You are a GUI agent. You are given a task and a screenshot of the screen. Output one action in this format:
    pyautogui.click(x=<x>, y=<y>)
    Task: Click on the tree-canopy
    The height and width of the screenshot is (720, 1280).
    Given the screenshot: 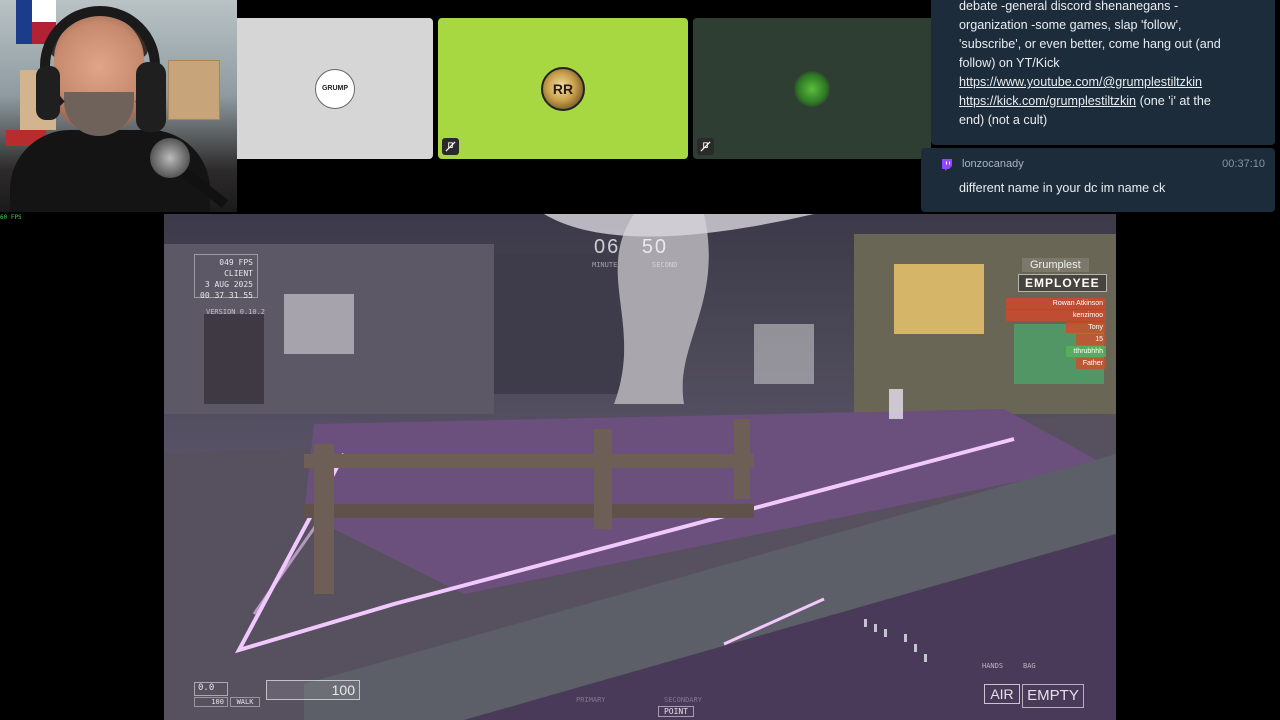 What is the action you would take?
    pyautogui.click(x=679, y=225)
    